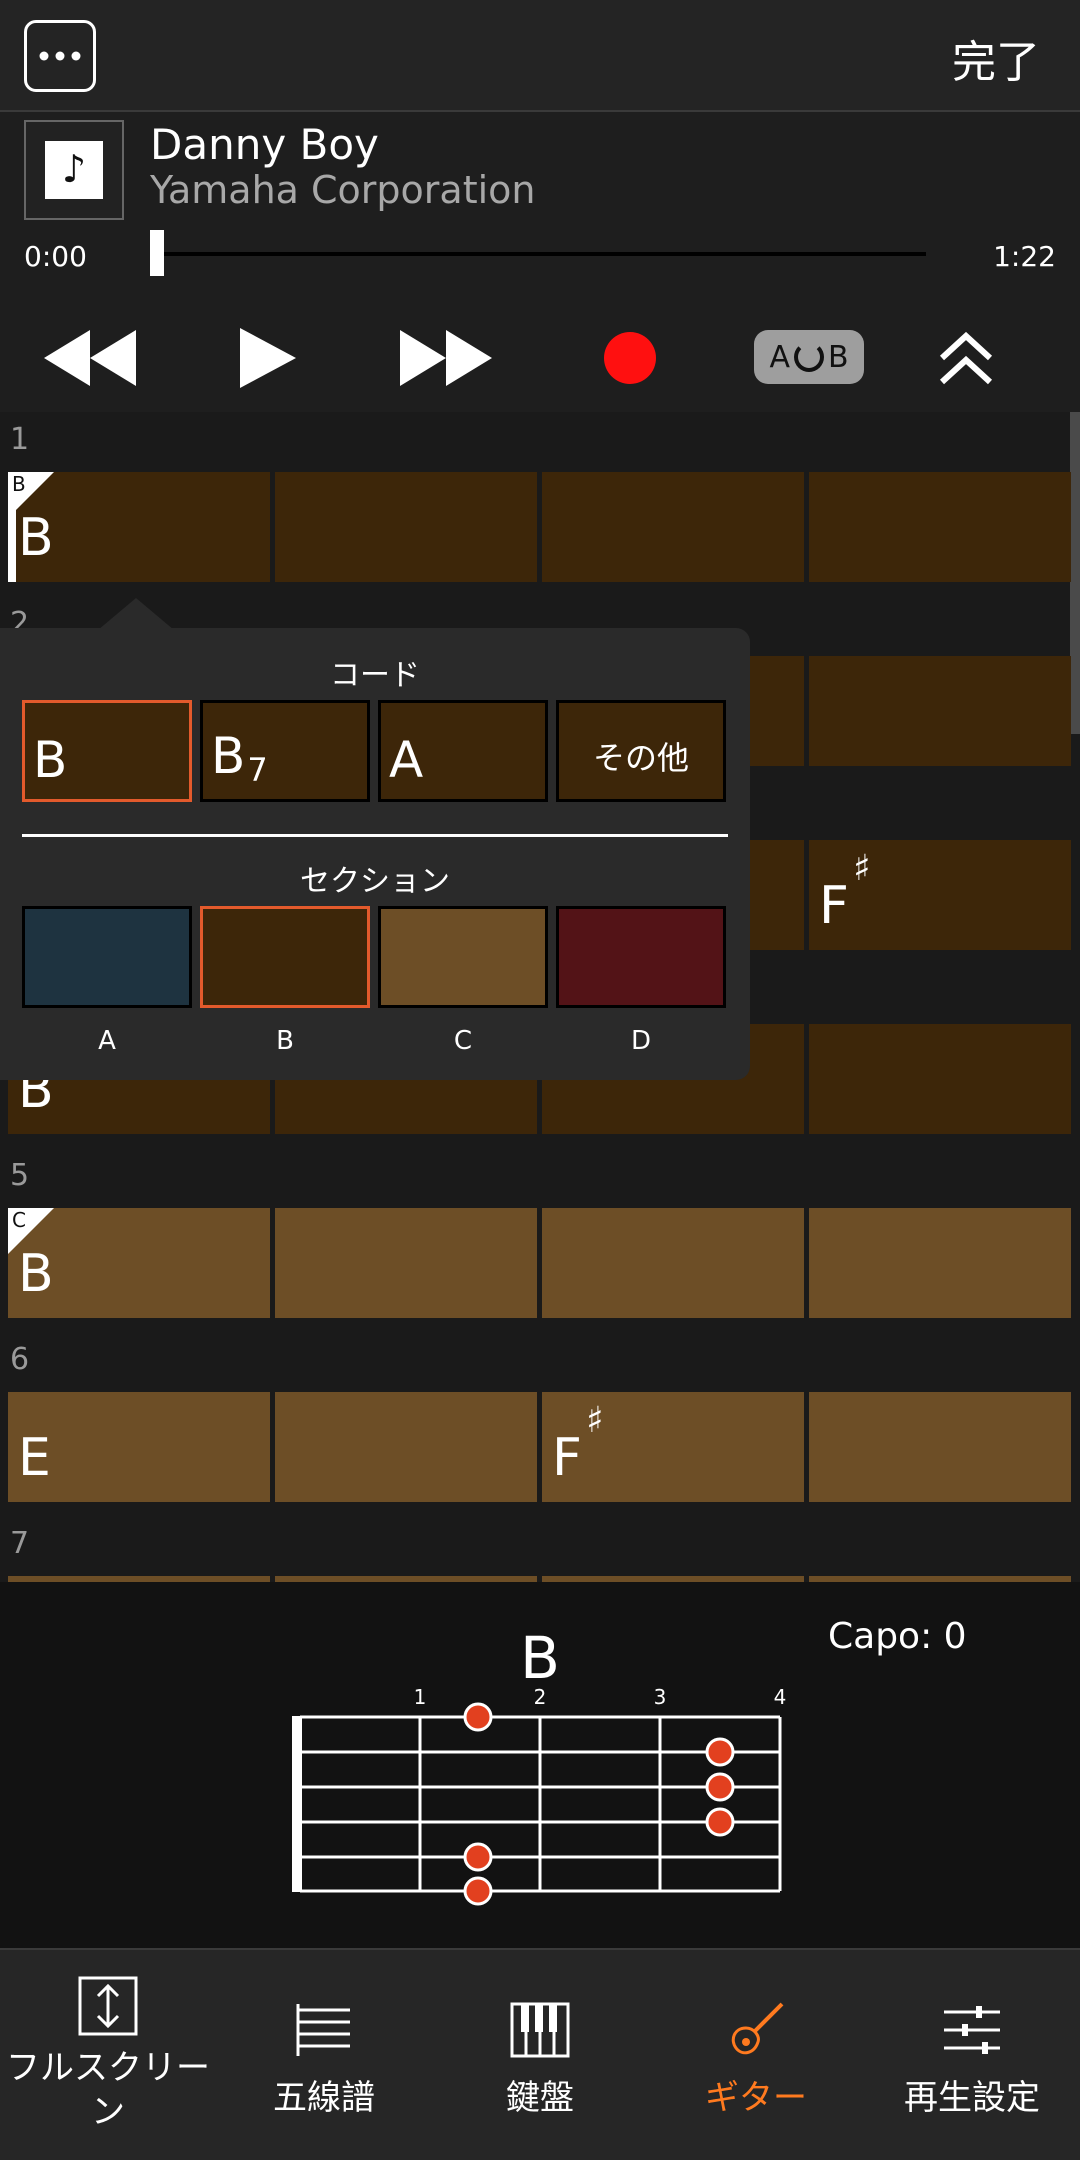 This screenshot has width=1080, height=2160. Describe the element at coordinates (838, 357) in the screenshot. I see `ab-label-b: B` at that location.